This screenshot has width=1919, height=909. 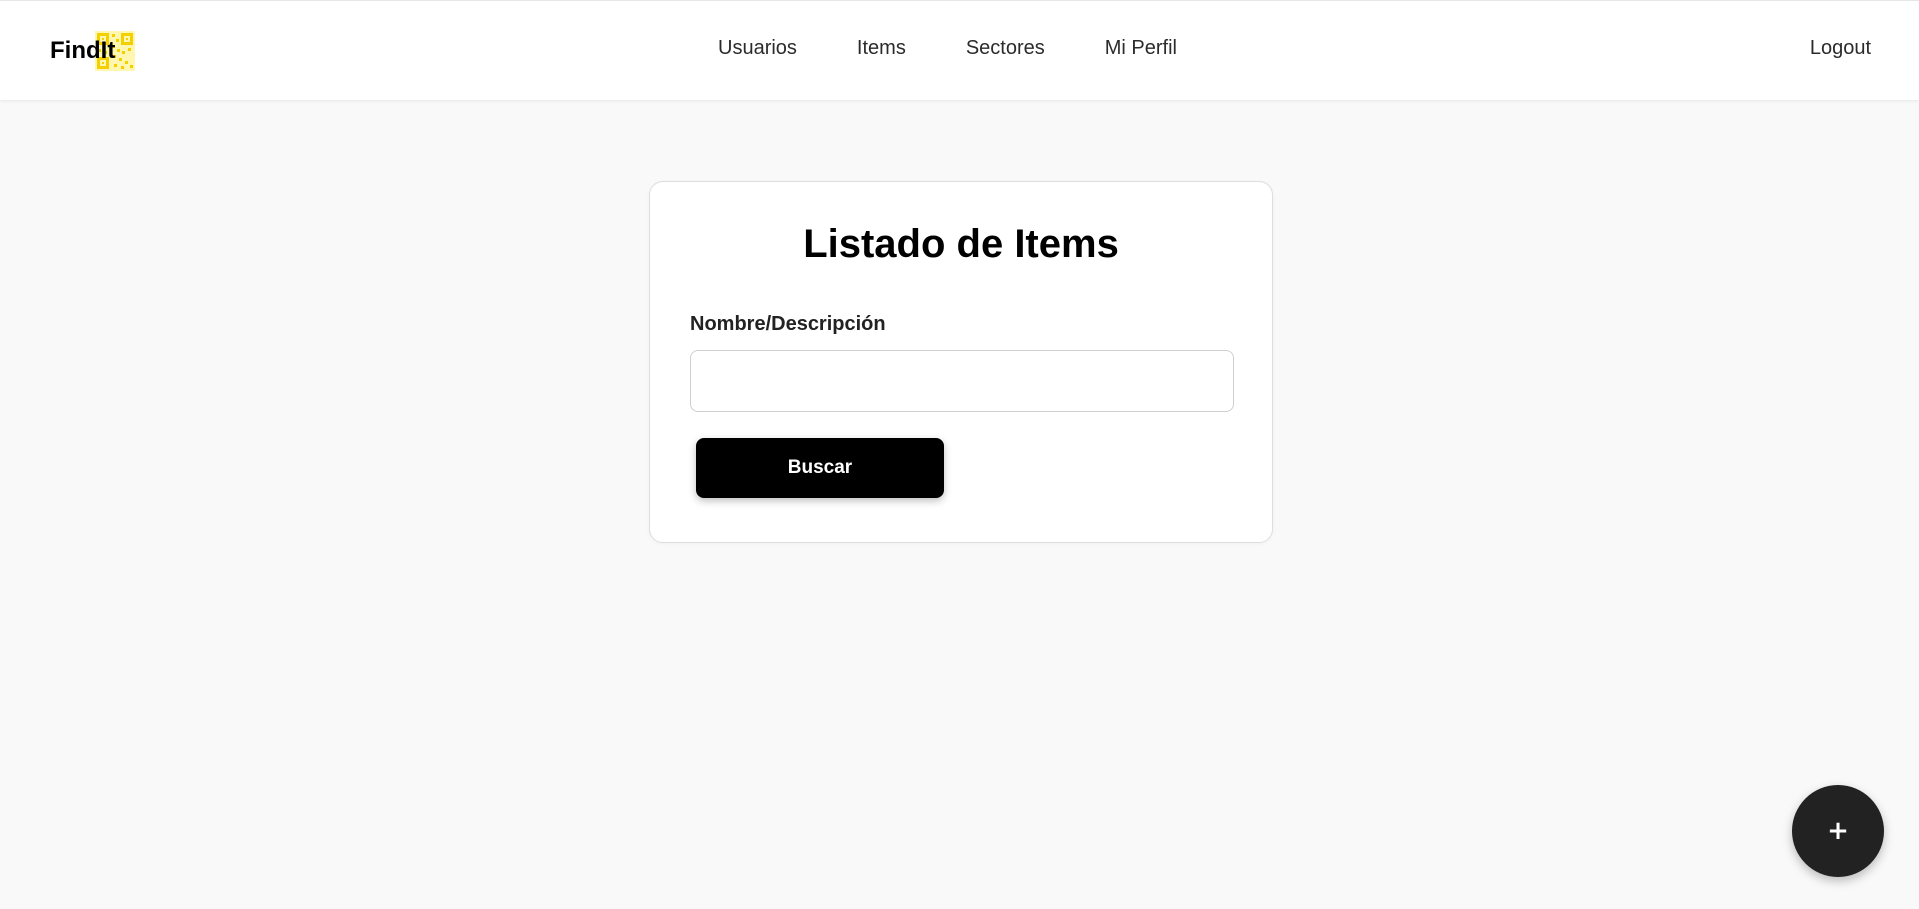 I want to click on nav-item-sectores: Sectores, so click(x=1005, y=48).